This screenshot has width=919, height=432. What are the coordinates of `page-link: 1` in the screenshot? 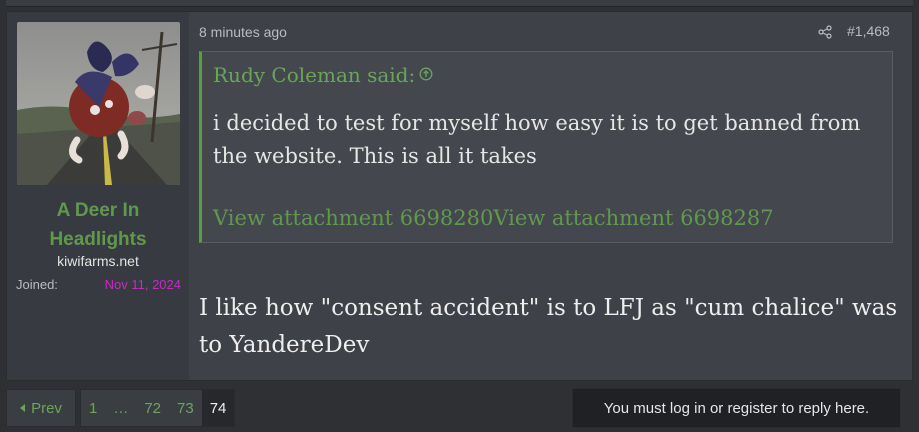 It's located at (93, 408).